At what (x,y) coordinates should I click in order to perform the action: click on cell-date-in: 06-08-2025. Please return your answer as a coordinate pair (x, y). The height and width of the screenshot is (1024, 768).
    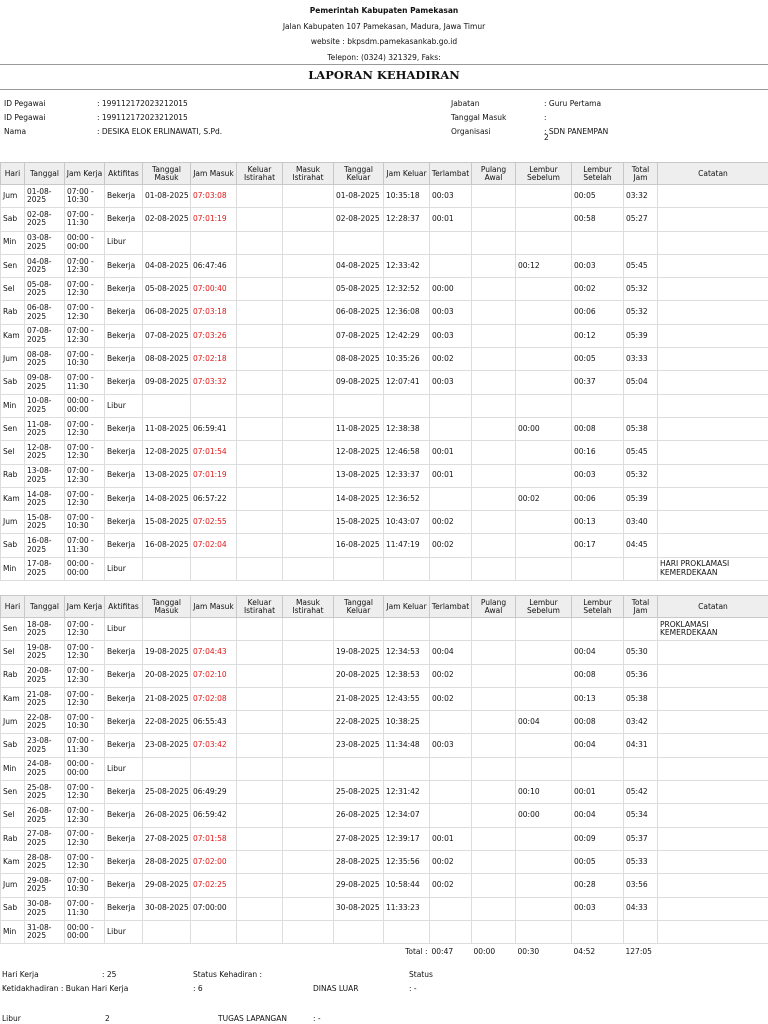
    Looking at the image, I should click on (166, 312).